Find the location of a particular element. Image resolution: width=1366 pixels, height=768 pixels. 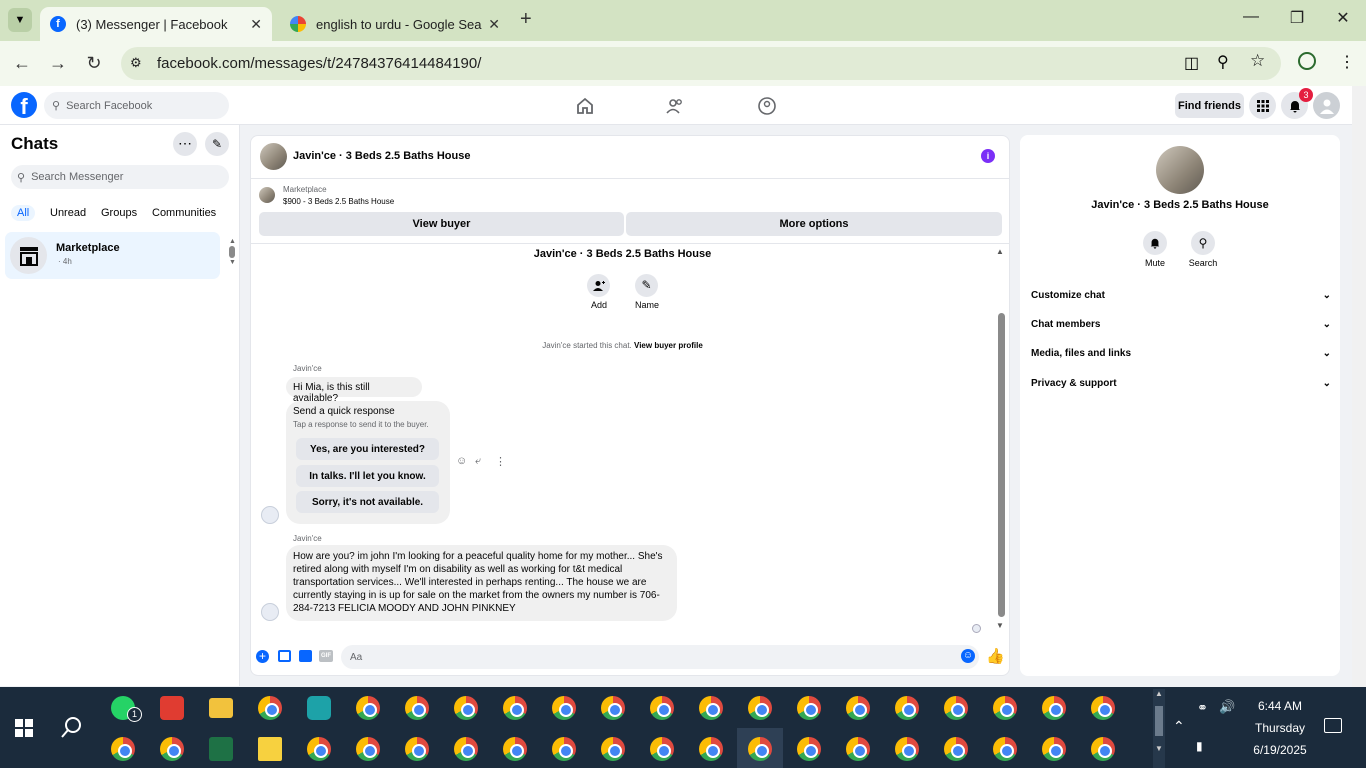

forward-icon: → is located at coordinates (58, 63).